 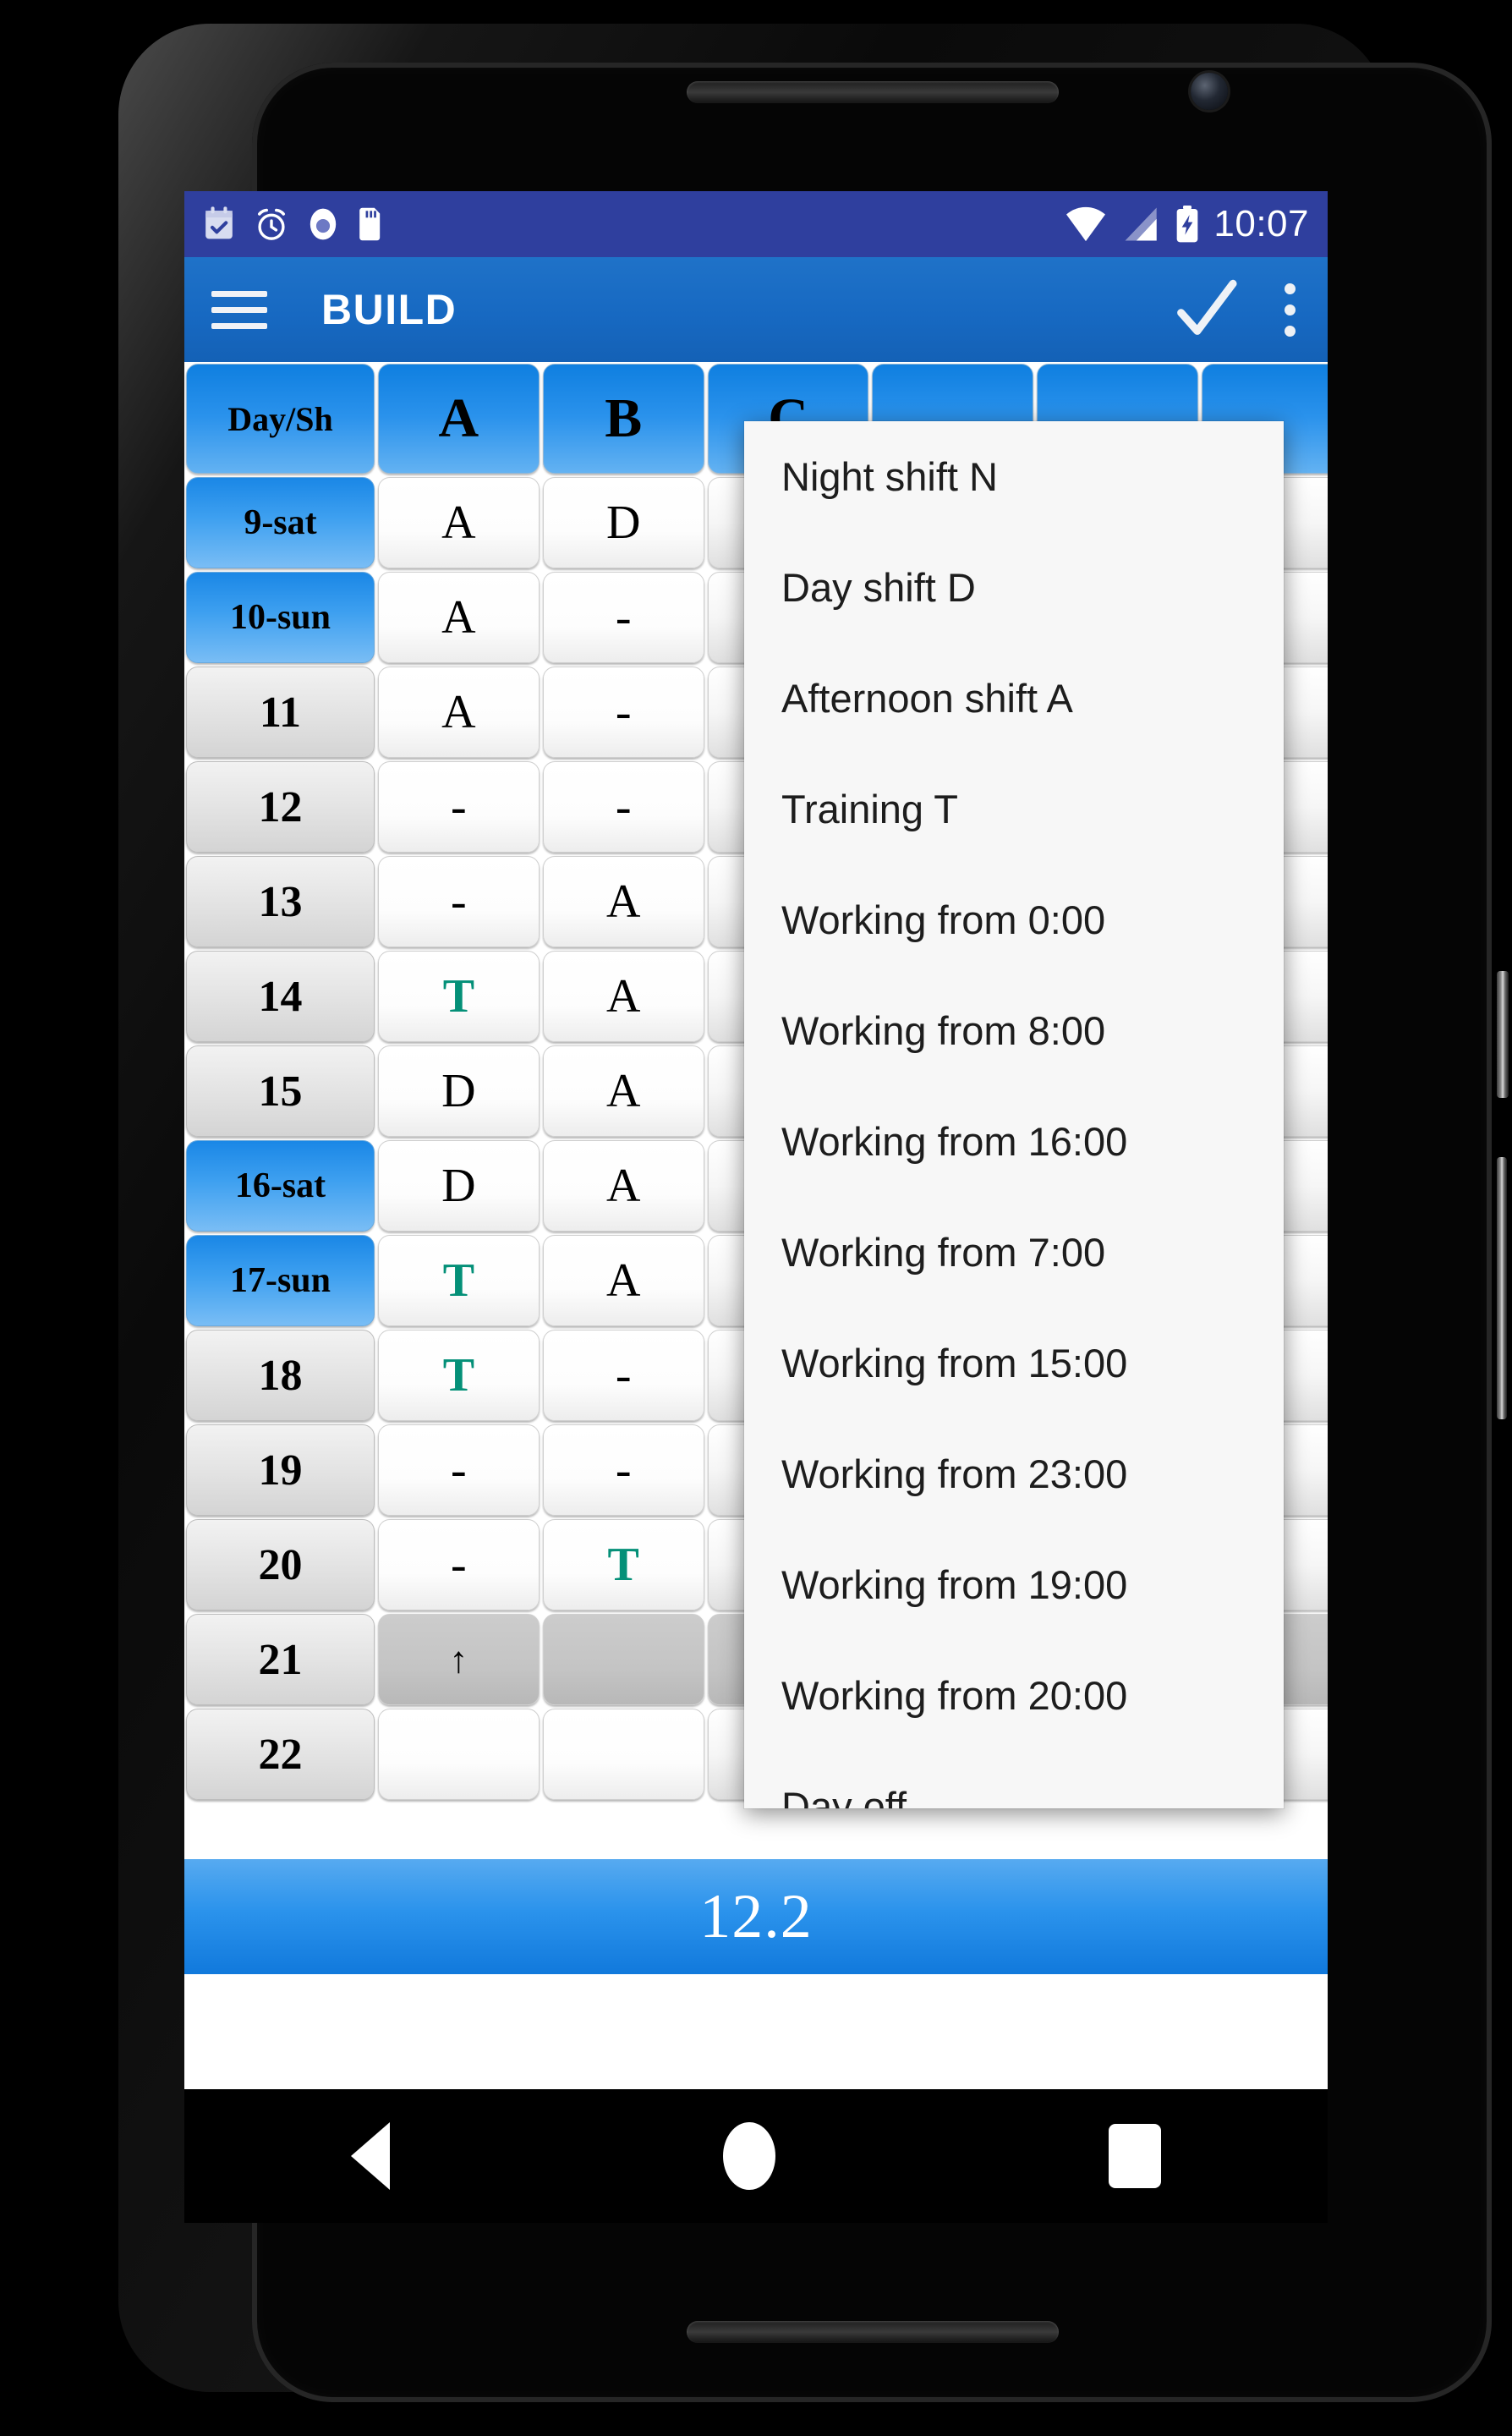 What do you see at coordinates (293, 224) in the screenshot?
I see `status-bar-left-icons` at bounding box center [293, 224].